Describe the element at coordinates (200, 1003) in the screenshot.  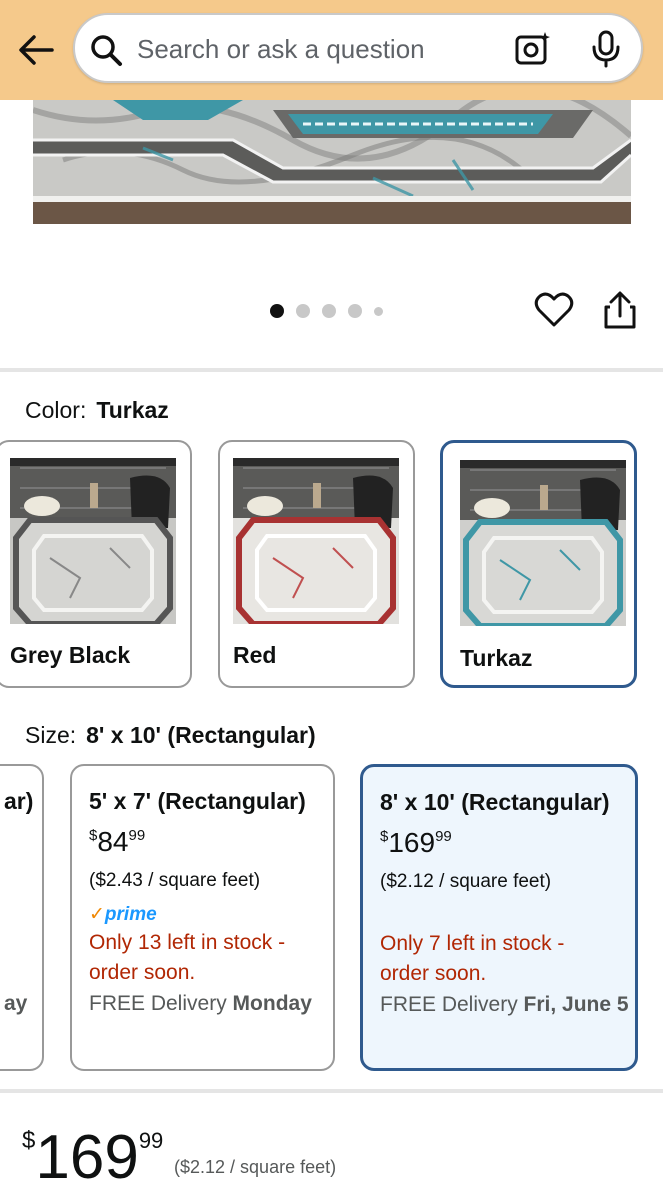
I see `size-option-delivery: FREE Delivery Monday` at that location.